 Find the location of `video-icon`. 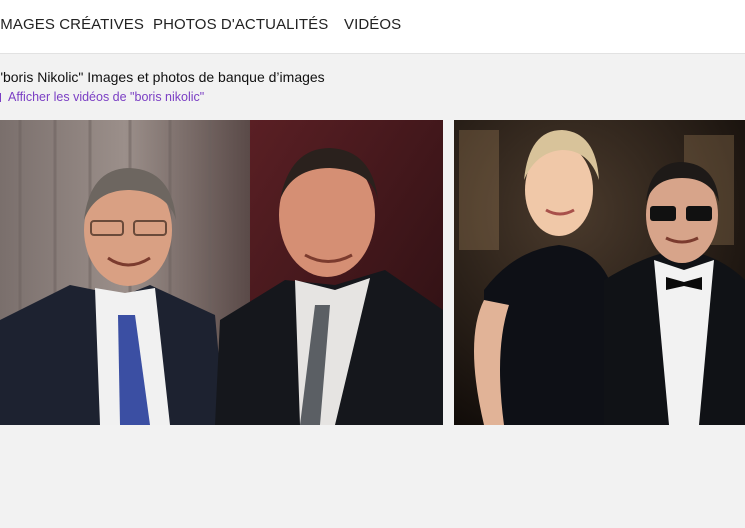

video-icon is located at coordinates (0, 97).